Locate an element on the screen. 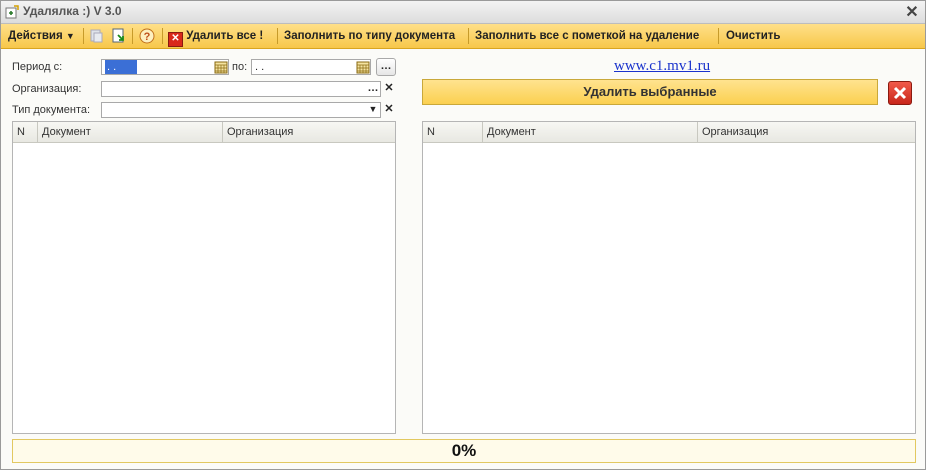 The image size is (928, 472). website-link: www.c1.mv1.ru is located at coordinates (662, 66).